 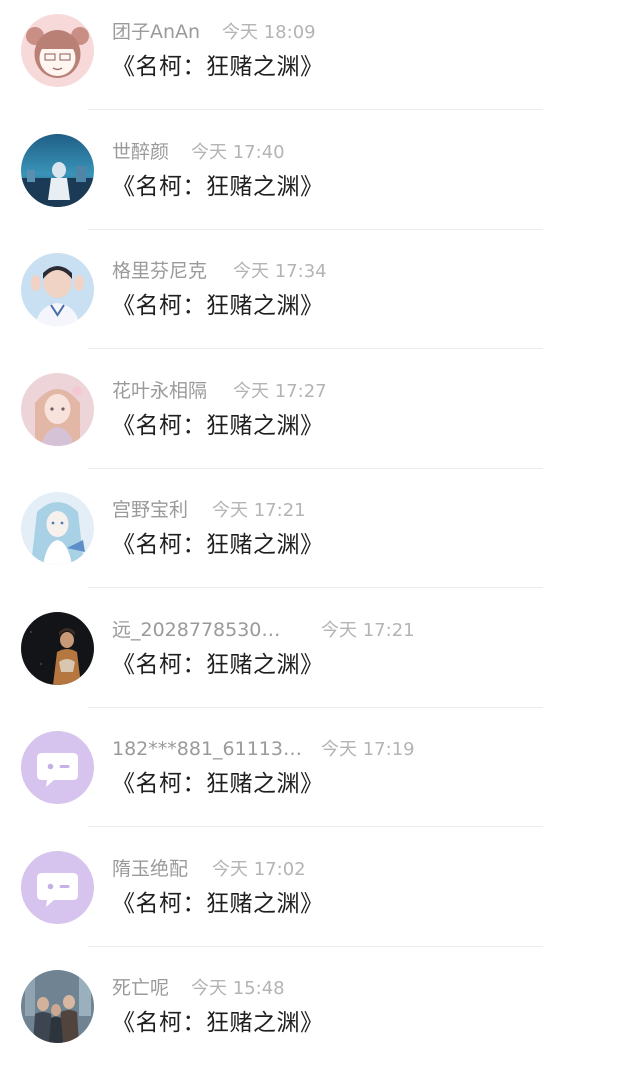 I want to click on comment-item: 182***881_61113… 今天 17:19 《名柯：狂赌之渊》, so click(x=320, y=777).